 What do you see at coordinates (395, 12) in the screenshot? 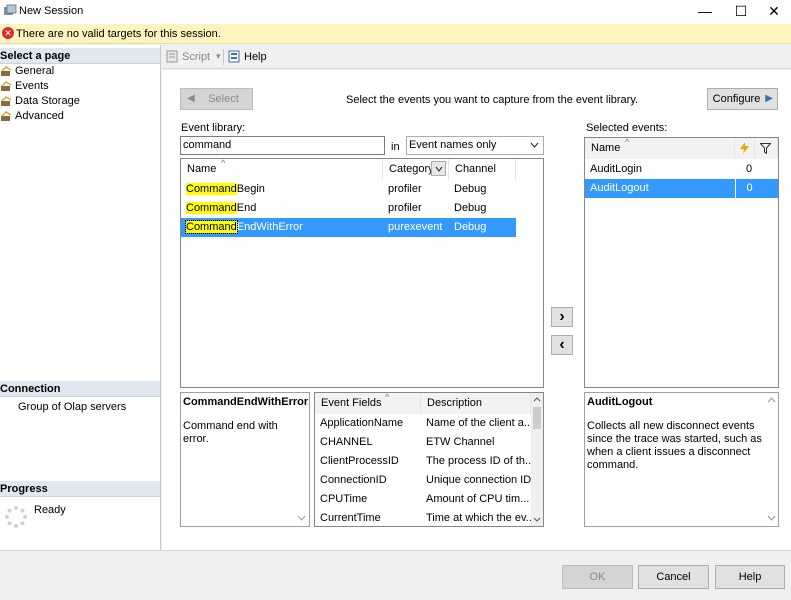
I see `title-bar: New Session — ☐ ✕` at bounding box center [395, 12].